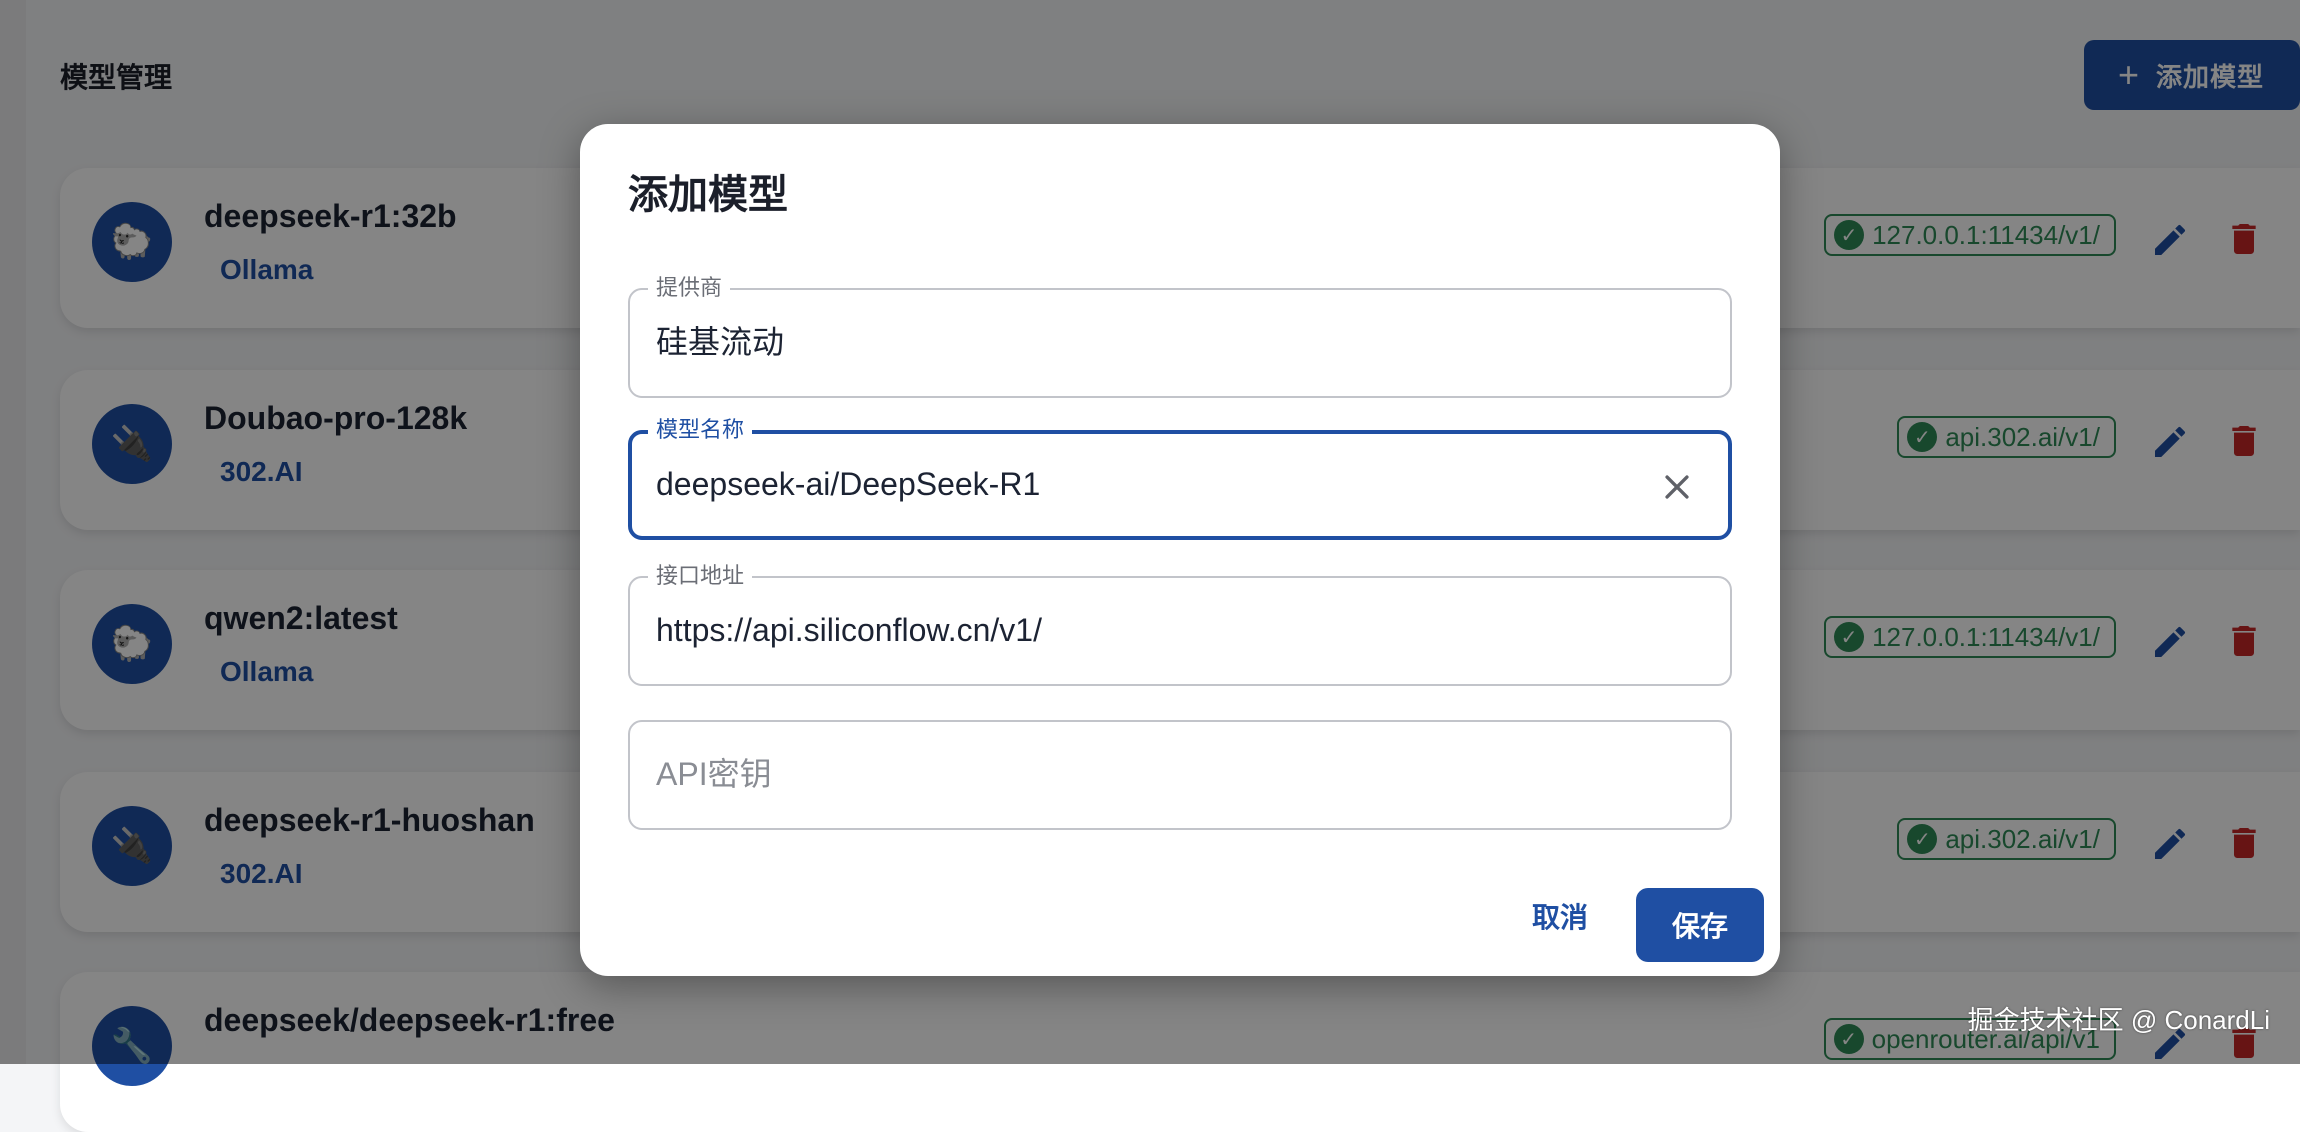 The width and height of the screenshot is (2300, 1132). Describe the element at coordinates (1700, 925) in the screenshot. I see `save-button: 保存` at that location.